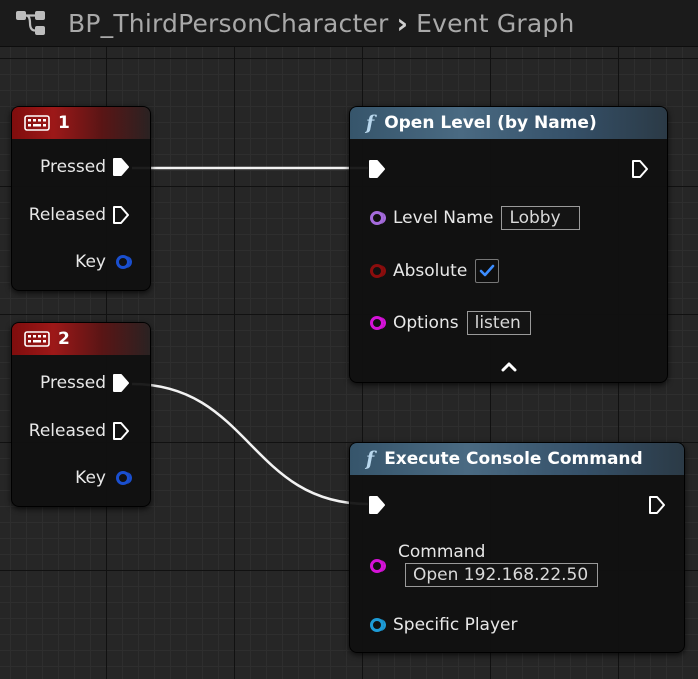  I want to click on execute-console-command-header: f Execute Console Command, so click(517, 459).